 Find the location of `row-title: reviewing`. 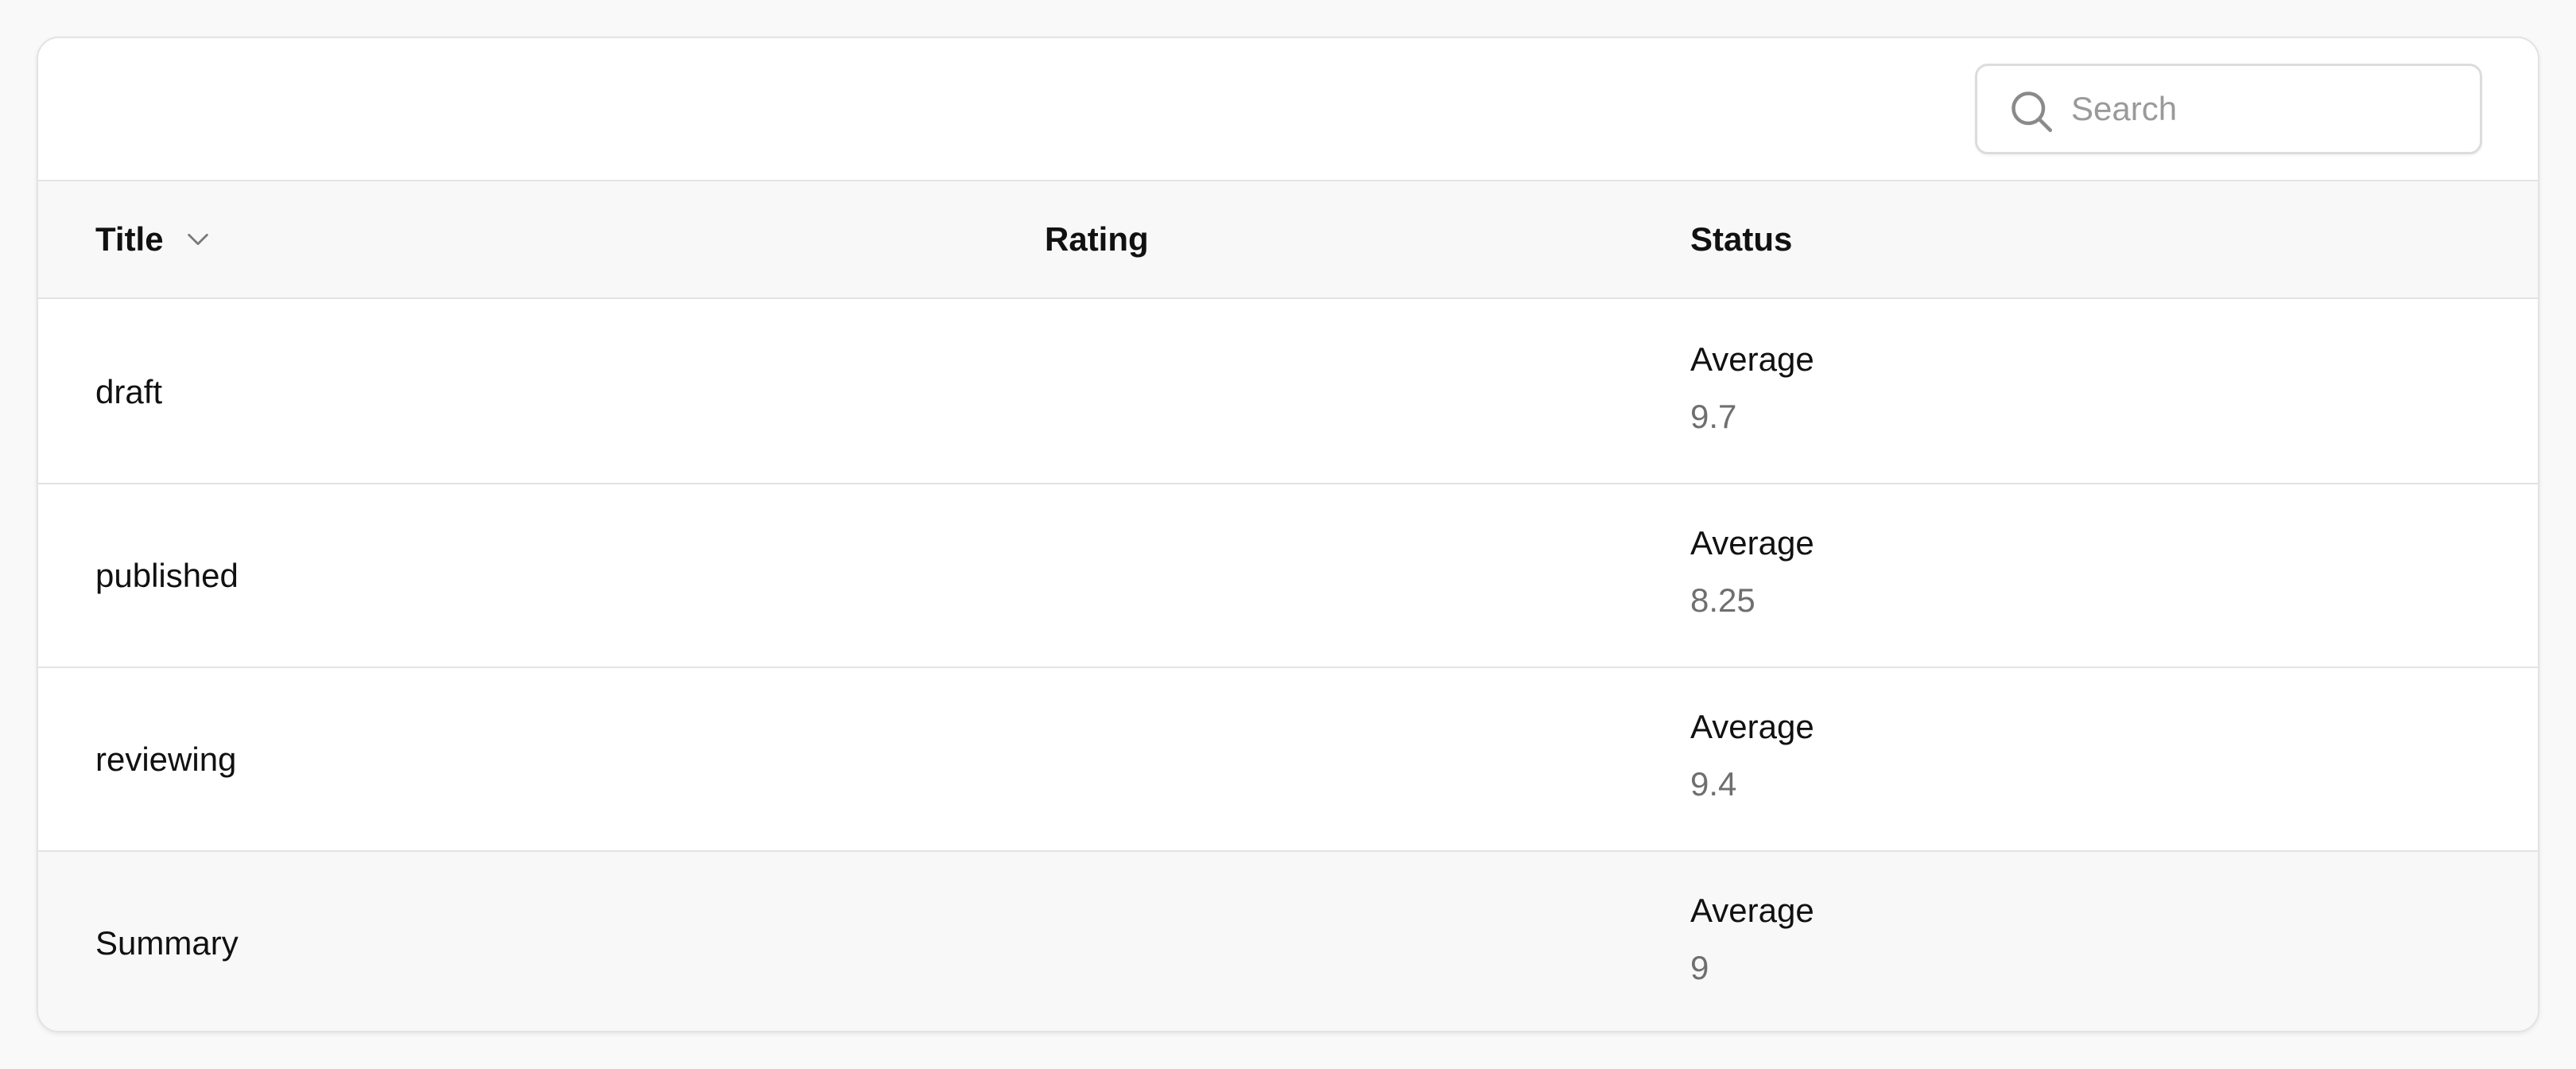

row-title: reviewing is located at coordinates (166, 759).